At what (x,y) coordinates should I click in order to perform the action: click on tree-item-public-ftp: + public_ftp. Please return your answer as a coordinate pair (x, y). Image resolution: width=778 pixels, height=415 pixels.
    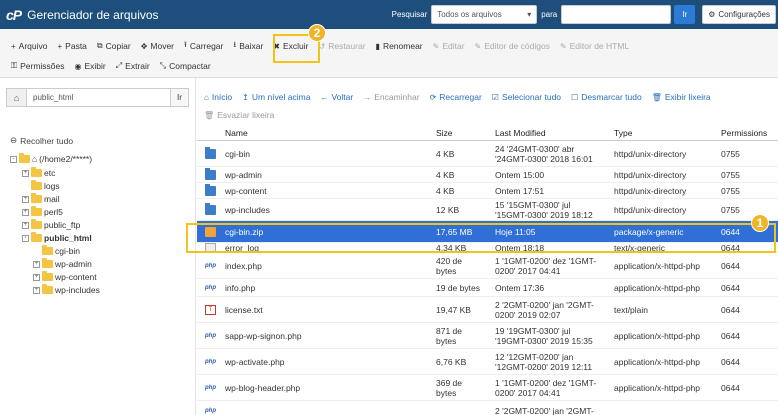
    Looking at the image, I should click on (51, 224).